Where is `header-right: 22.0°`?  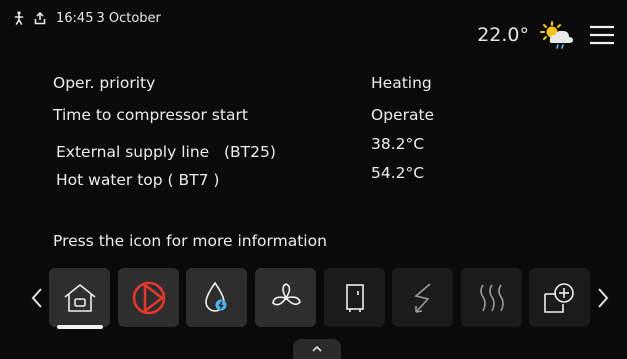
header-right: 22.0° is located at coordinates (546, 35).